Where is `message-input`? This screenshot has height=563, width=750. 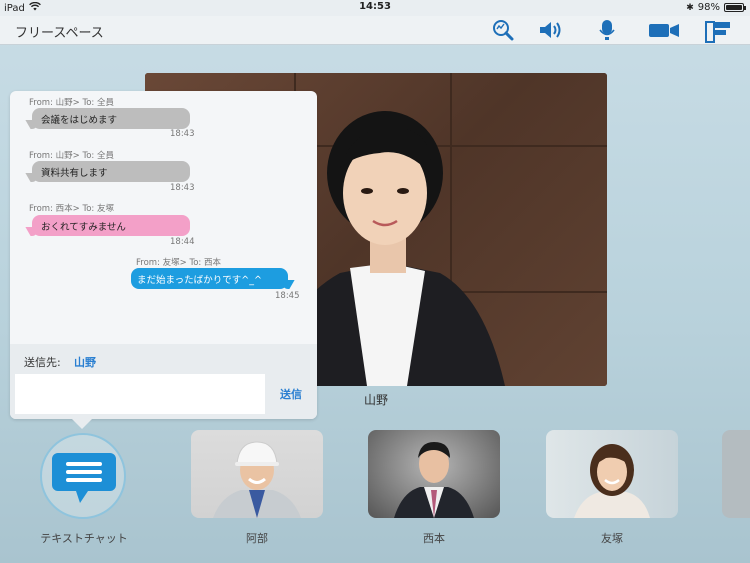
message-input is located at coordinates (140, 394).